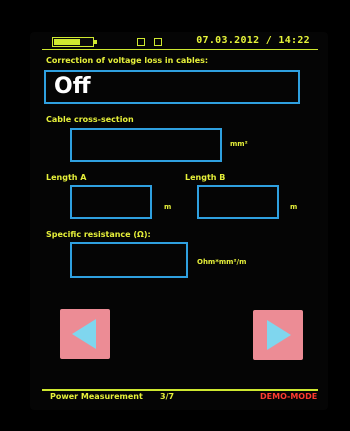 Image resolution: width=350 pixels, height=431 pixels. What do you see at coordinates (146, 145) in the screenshot?
I see `cross-section-field` at bounding box center [146, 145].